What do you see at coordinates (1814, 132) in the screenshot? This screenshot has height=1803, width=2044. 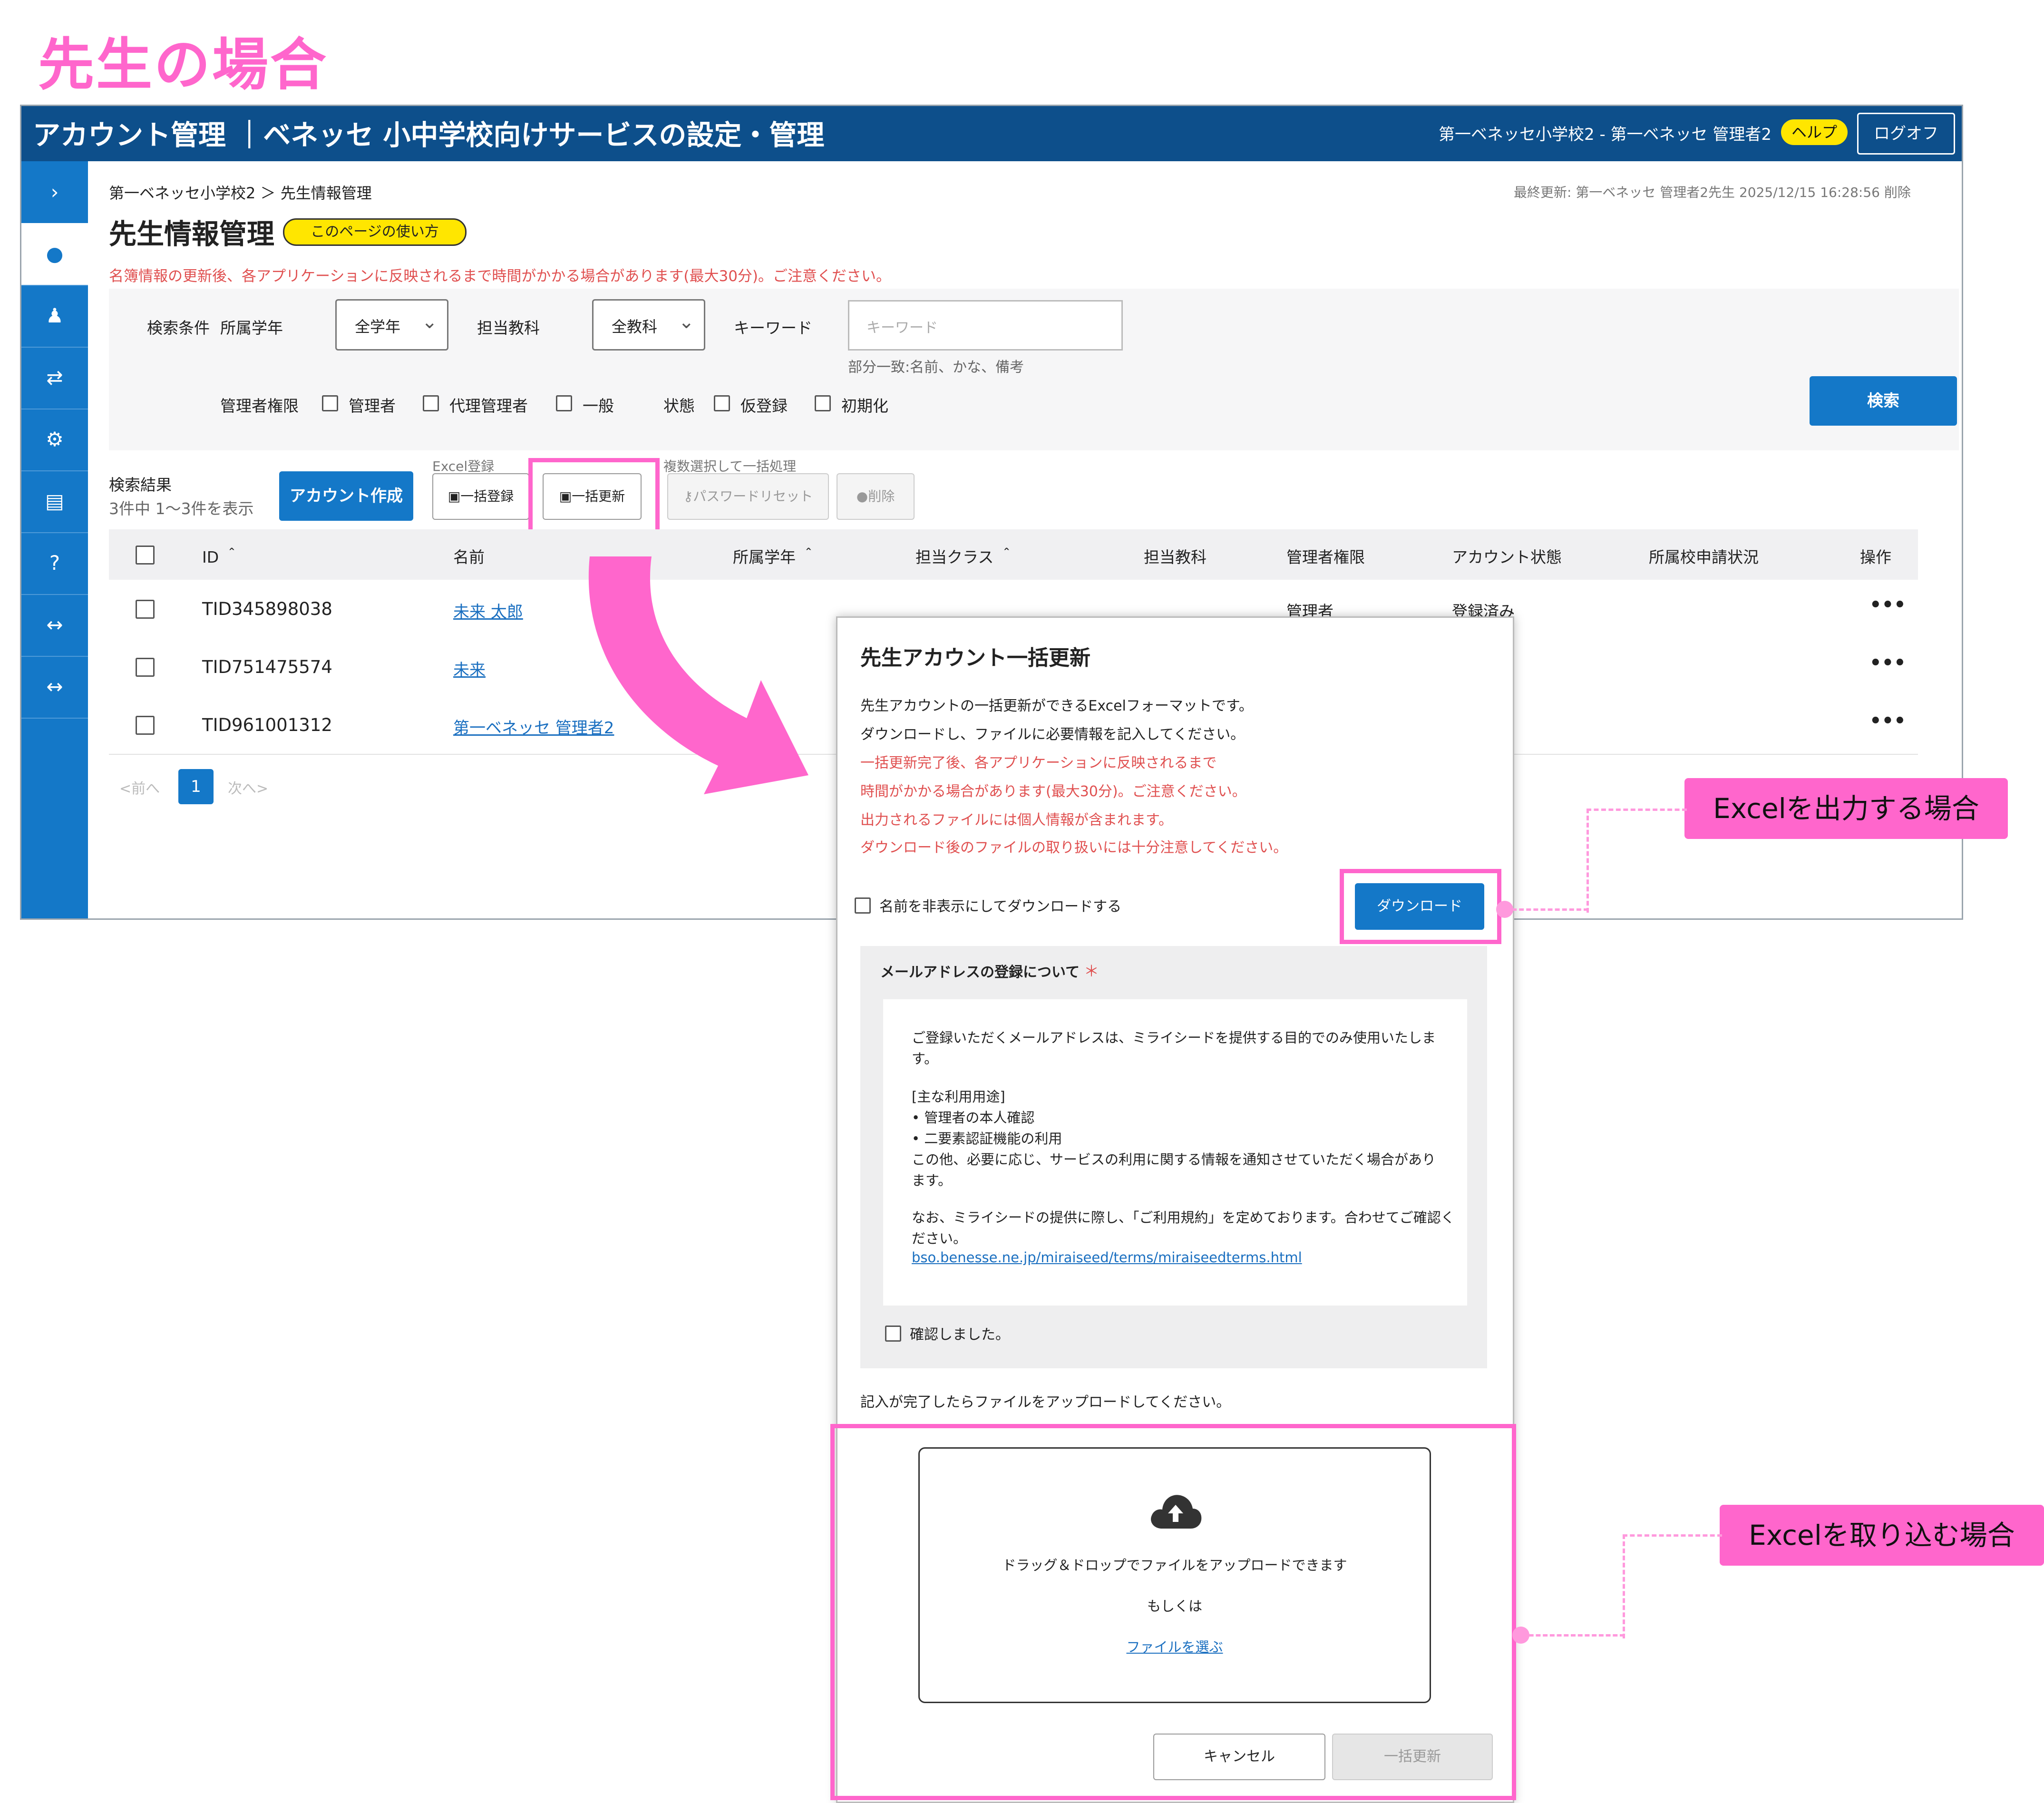 I see `help-button: ヘルプ` at bounding box center [1814, 132].